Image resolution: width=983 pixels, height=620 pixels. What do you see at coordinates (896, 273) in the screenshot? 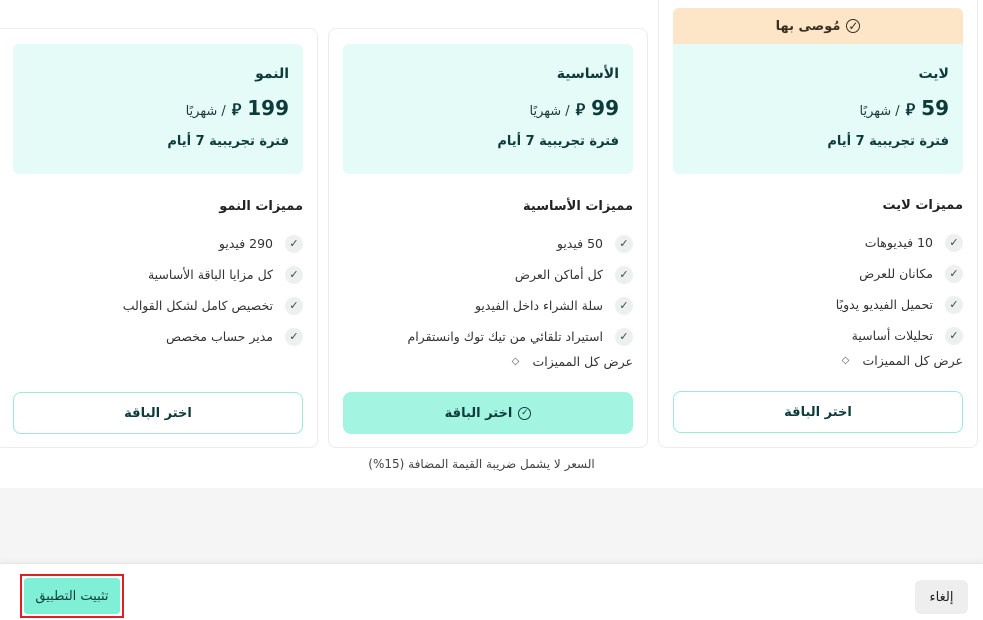
I see `feature-text: مكانان للعرض` at bounding box center [896, 273].